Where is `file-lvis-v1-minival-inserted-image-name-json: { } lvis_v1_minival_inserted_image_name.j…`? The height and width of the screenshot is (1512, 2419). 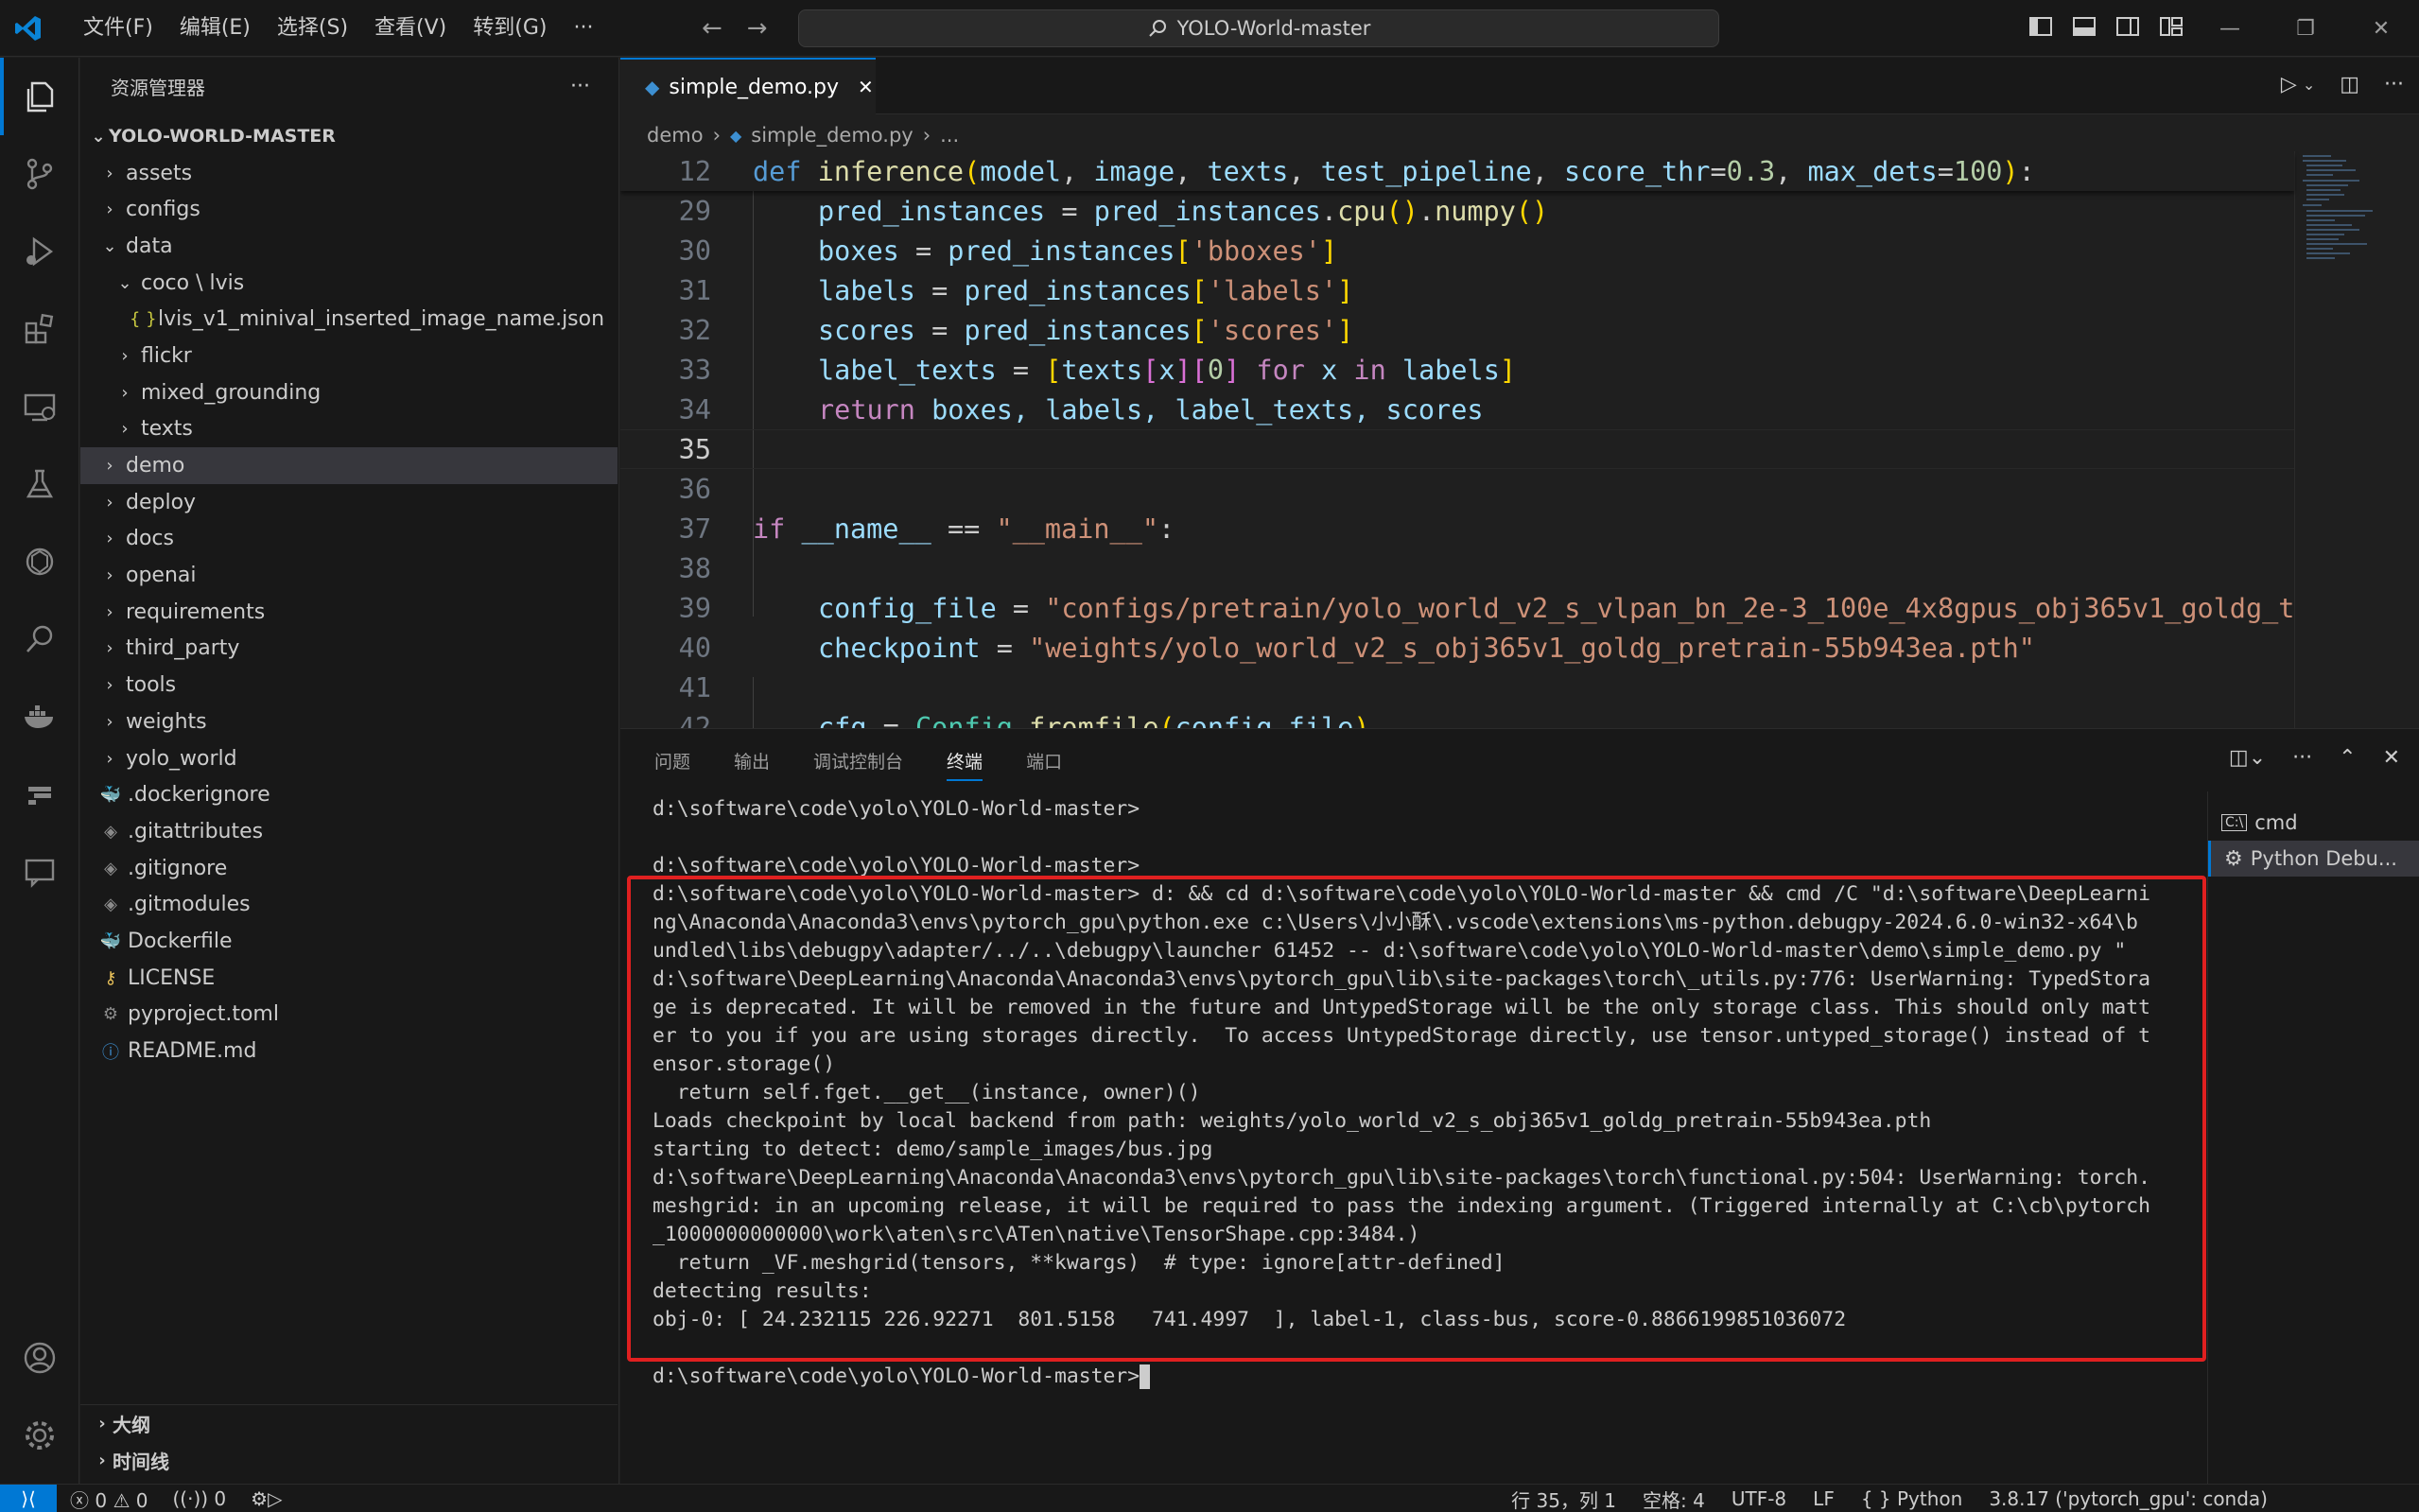 file-lvis-v1-minival-inserted-image-name-json: { } lvis_v1_minival_inserted_image_name.j… is located at coordinates (349, 319).